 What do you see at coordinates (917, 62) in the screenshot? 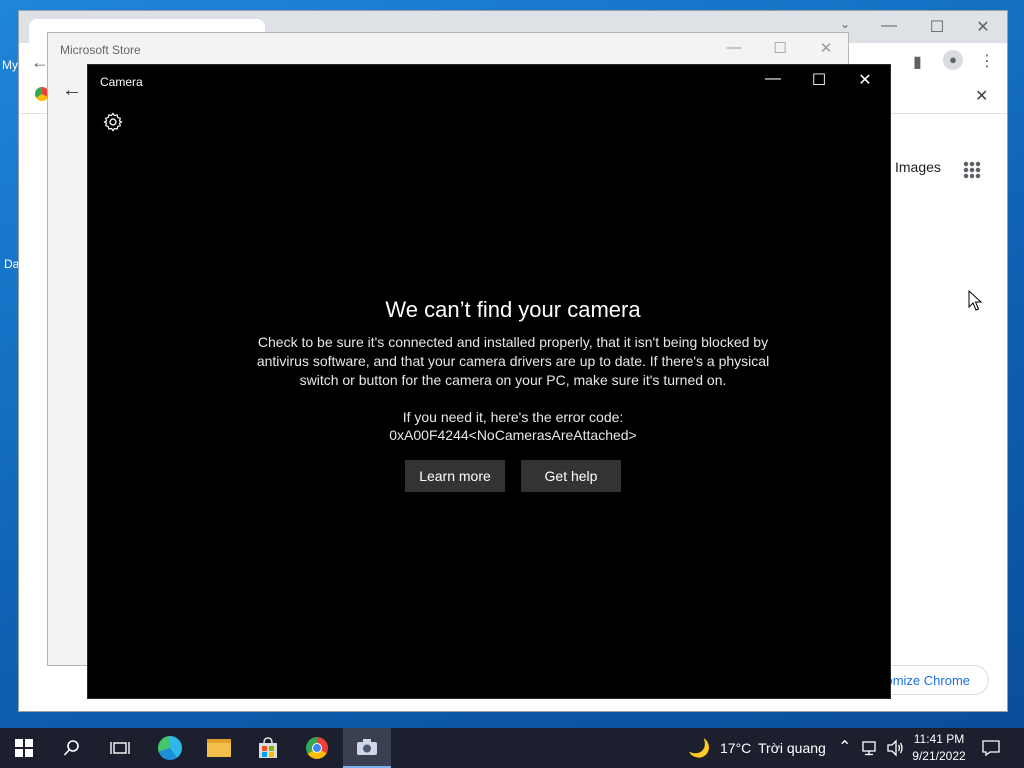
I see `side-panel-icon: ▮` at bounding box center [917, 62].